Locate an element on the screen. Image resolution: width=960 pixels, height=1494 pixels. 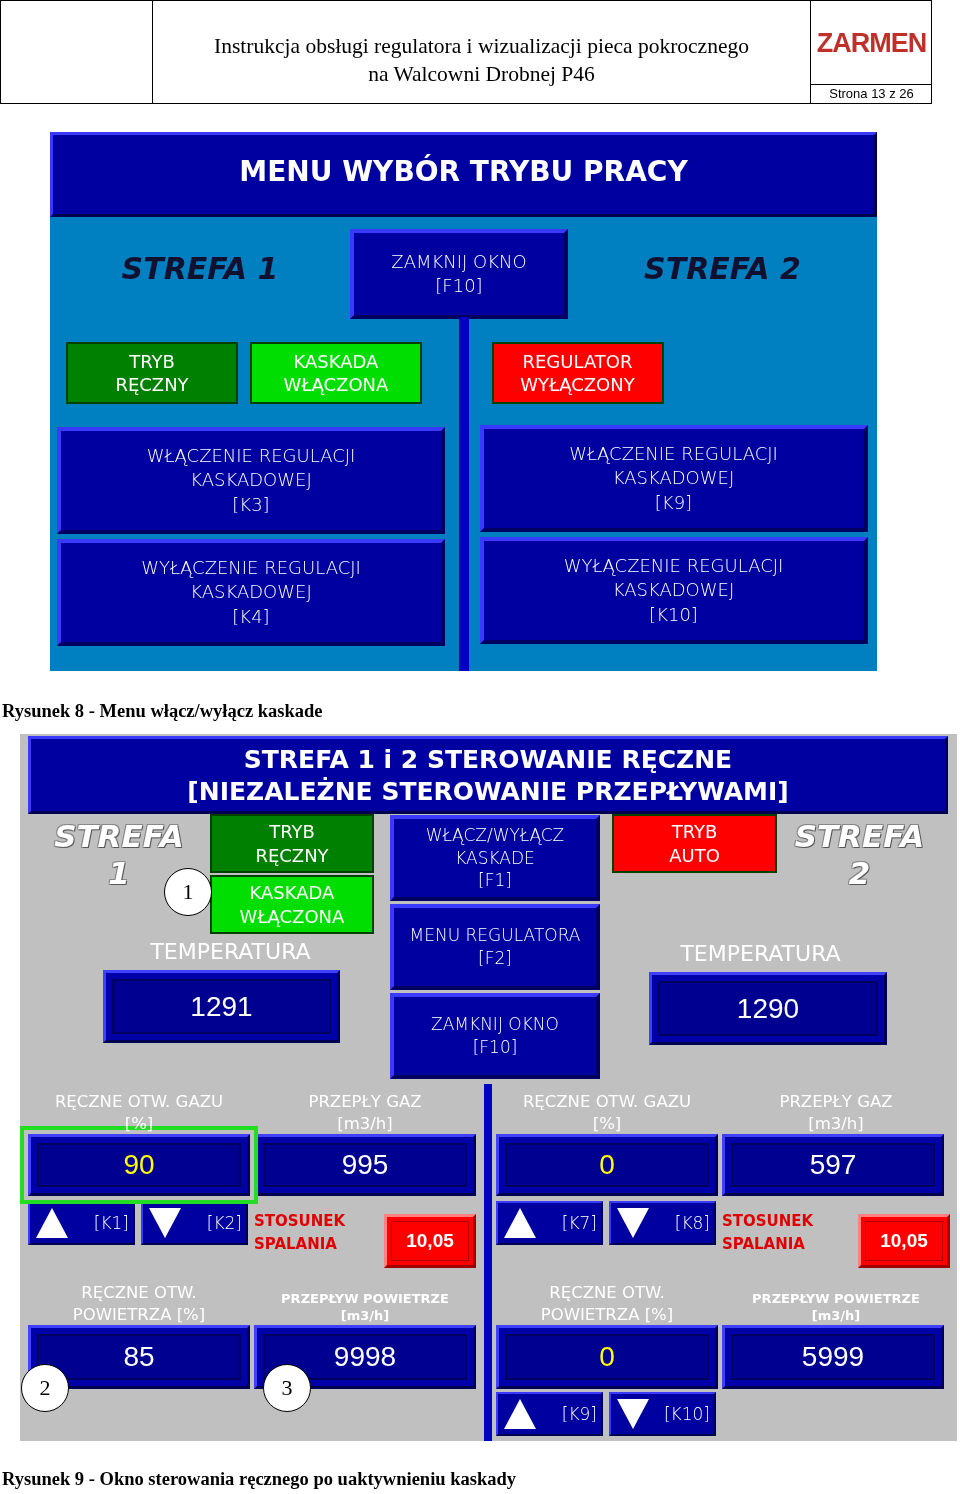
decrease-button: [K2] is located at coordinates (194, 1223).